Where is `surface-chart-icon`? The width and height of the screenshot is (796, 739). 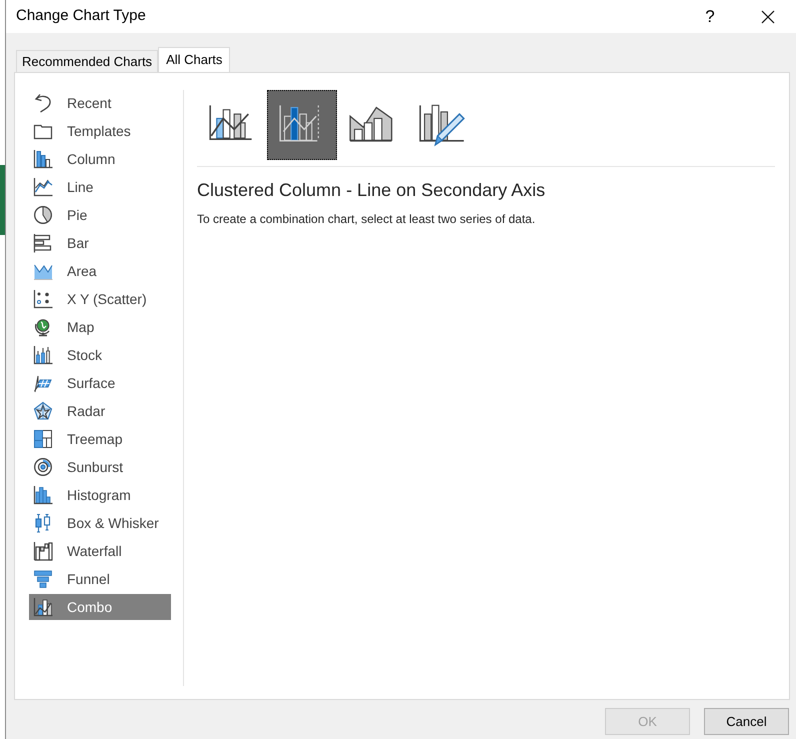
surface-chart-icon is located at coordinates (43, 383).